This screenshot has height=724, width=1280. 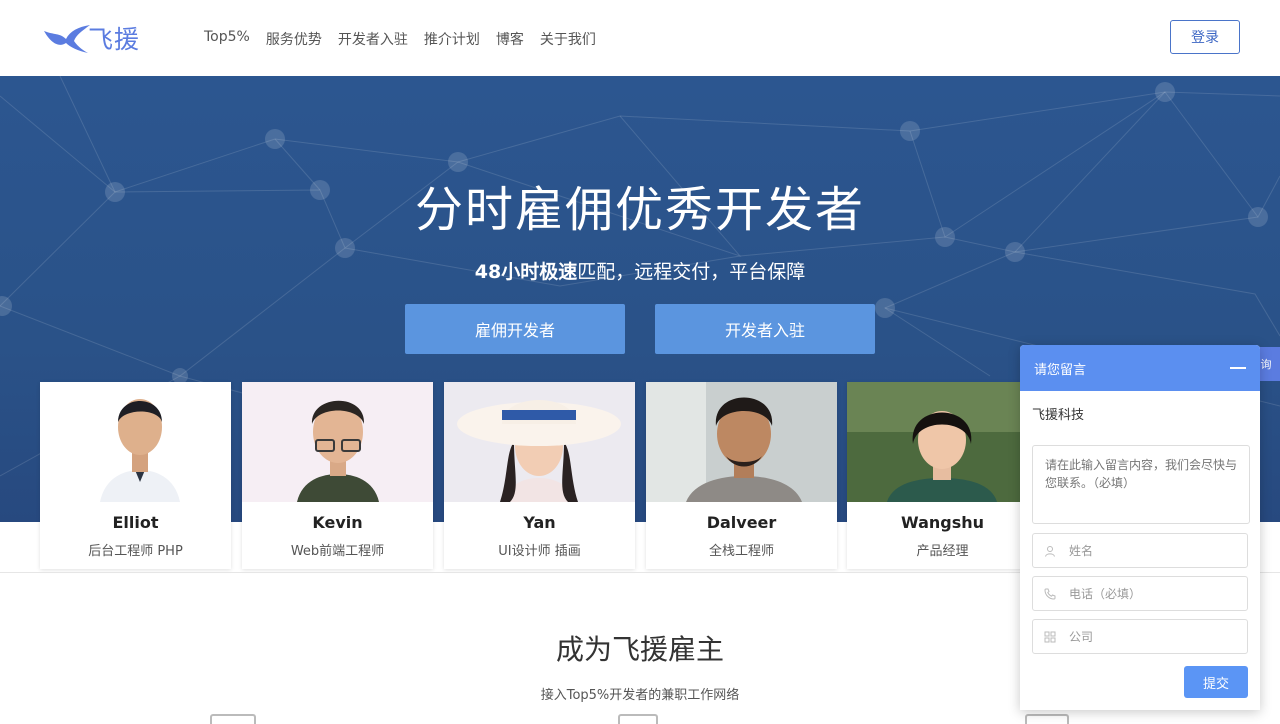 I want to click on phone-icon, so click(x=1050, y=594).